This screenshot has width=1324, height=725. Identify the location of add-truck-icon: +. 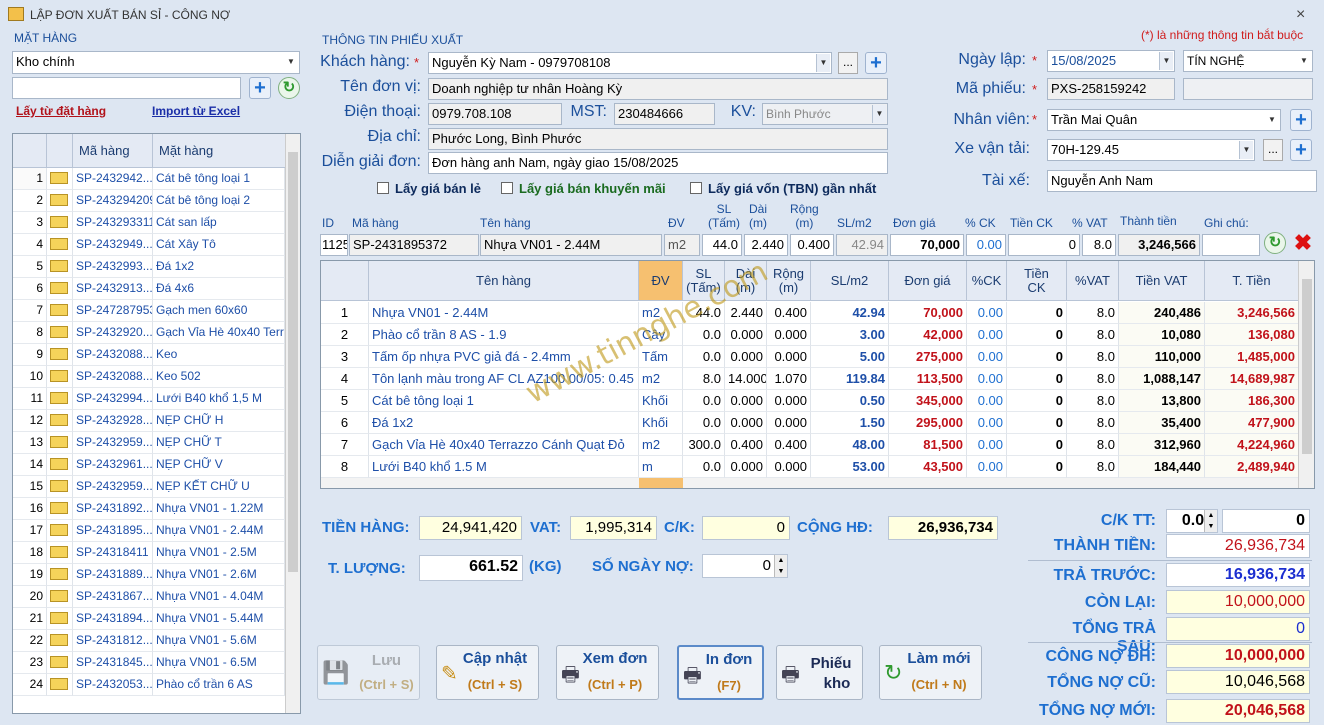
(1301, 150).